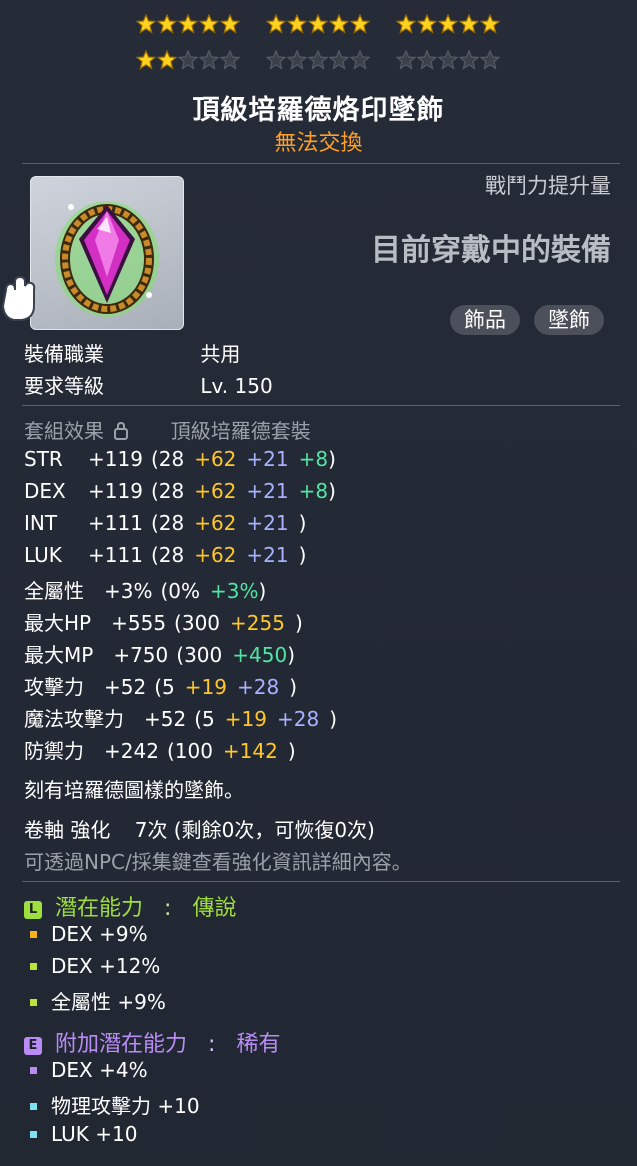 The width and height of the screenshot is (637, 1166). I want to click on combat-power-label: 戰鬥力提升量, so click(548, 186).